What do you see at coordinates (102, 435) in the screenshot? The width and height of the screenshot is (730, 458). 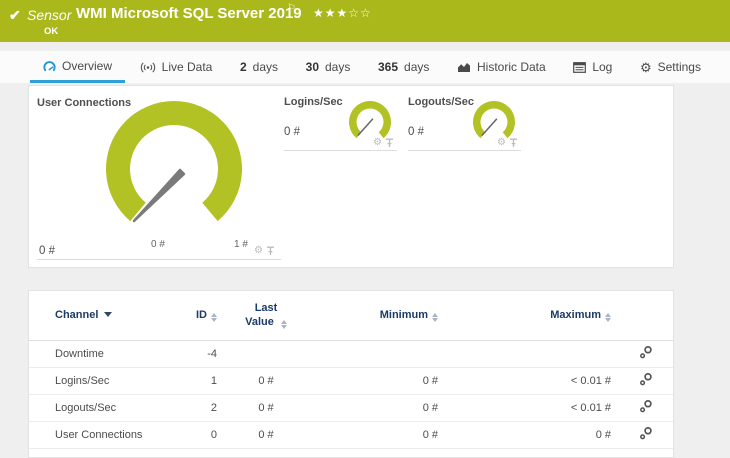 I see `channel-name: User Connections` at bounding box center [102, 435].